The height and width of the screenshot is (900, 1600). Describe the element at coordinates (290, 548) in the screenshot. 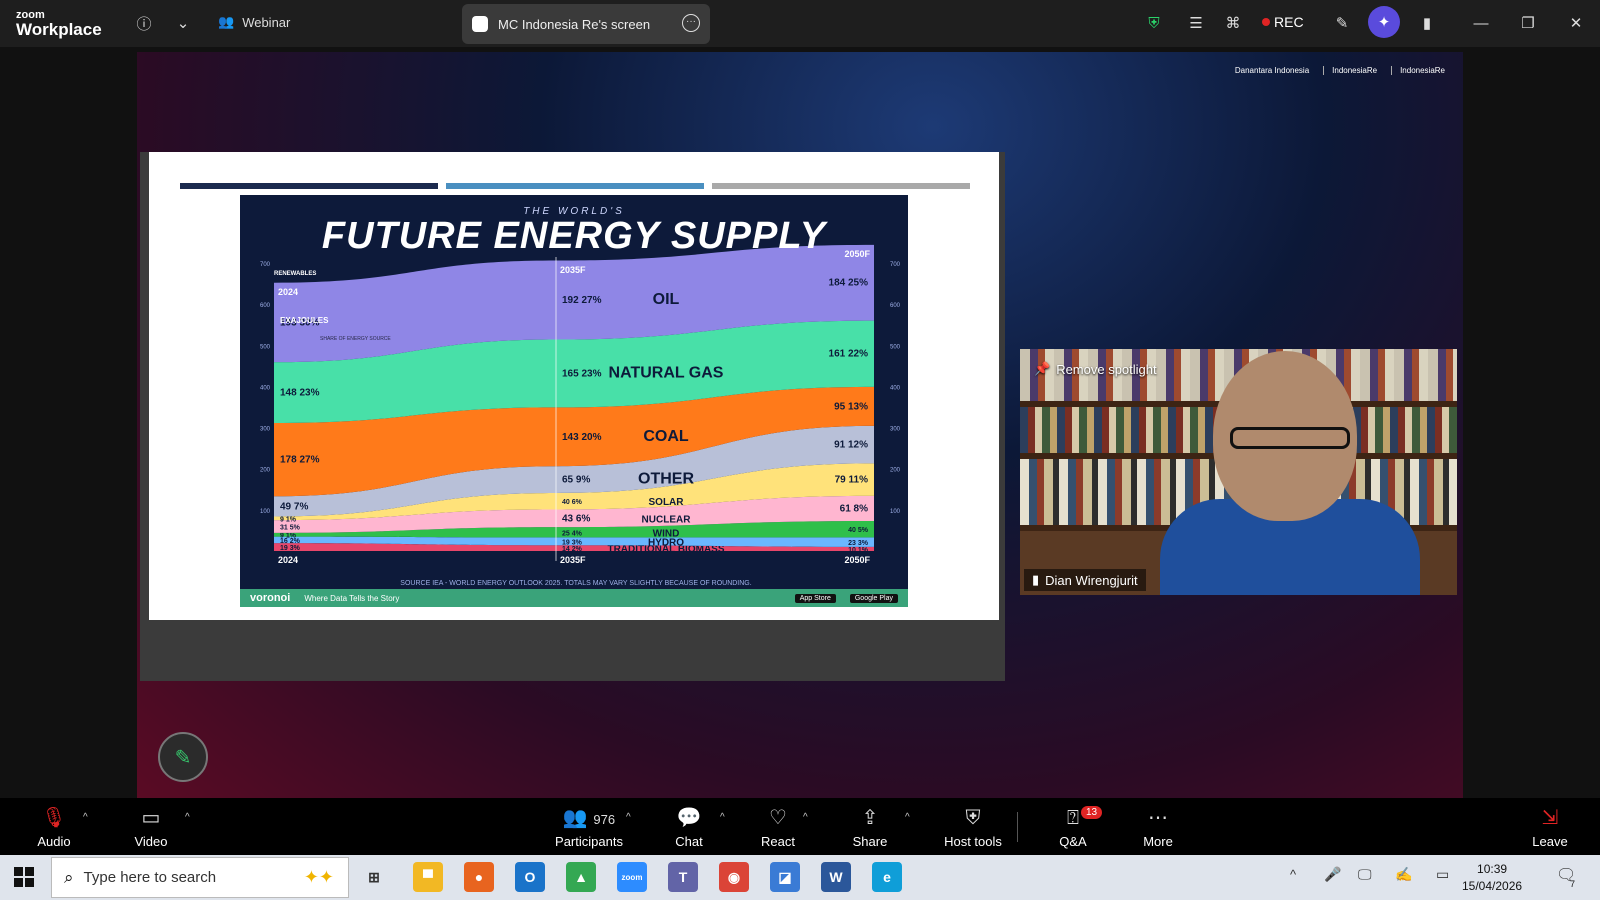

I see `value-label: 19 3%` at that location.